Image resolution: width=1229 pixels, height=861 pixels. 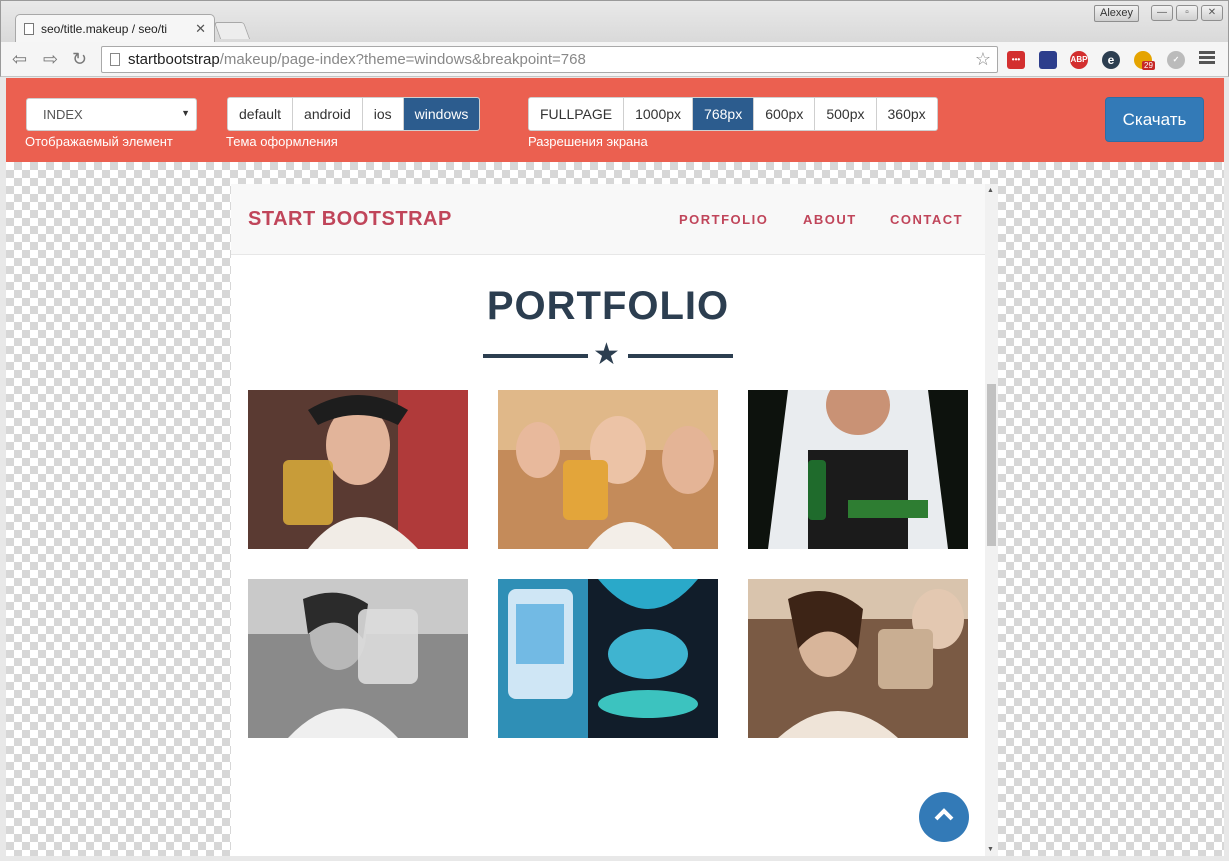 I want to click on extension-e-icon: e, so click(x=1111, y=60).